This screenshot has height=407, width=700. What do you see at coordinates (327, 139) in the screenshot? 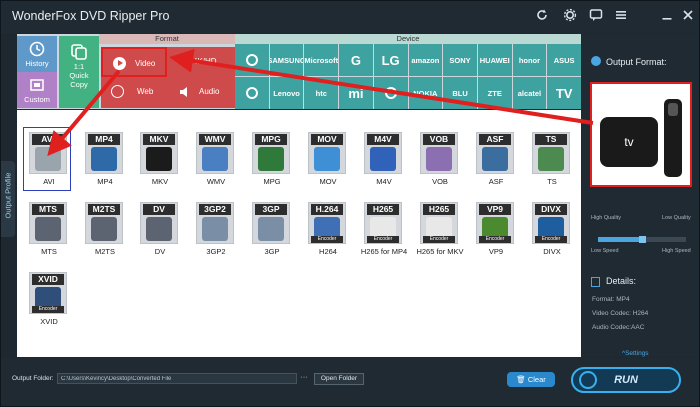
I see `format-badge: MOV` at bounding box center [327, 139].